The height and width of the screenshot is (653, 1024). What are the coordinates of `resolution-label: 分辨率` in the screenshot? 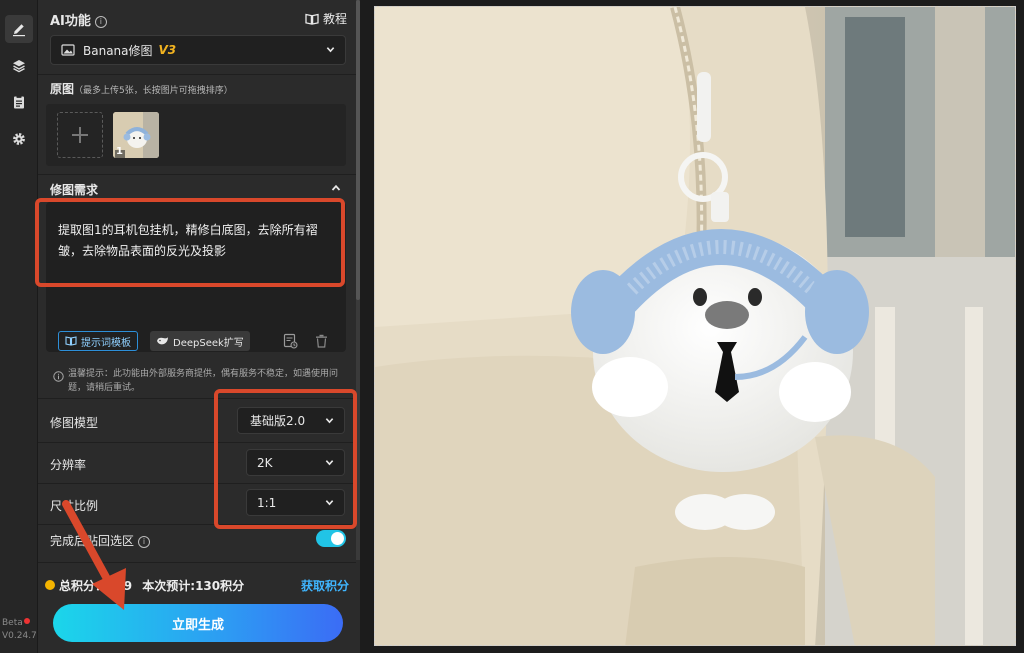 It's located at (68, 465).